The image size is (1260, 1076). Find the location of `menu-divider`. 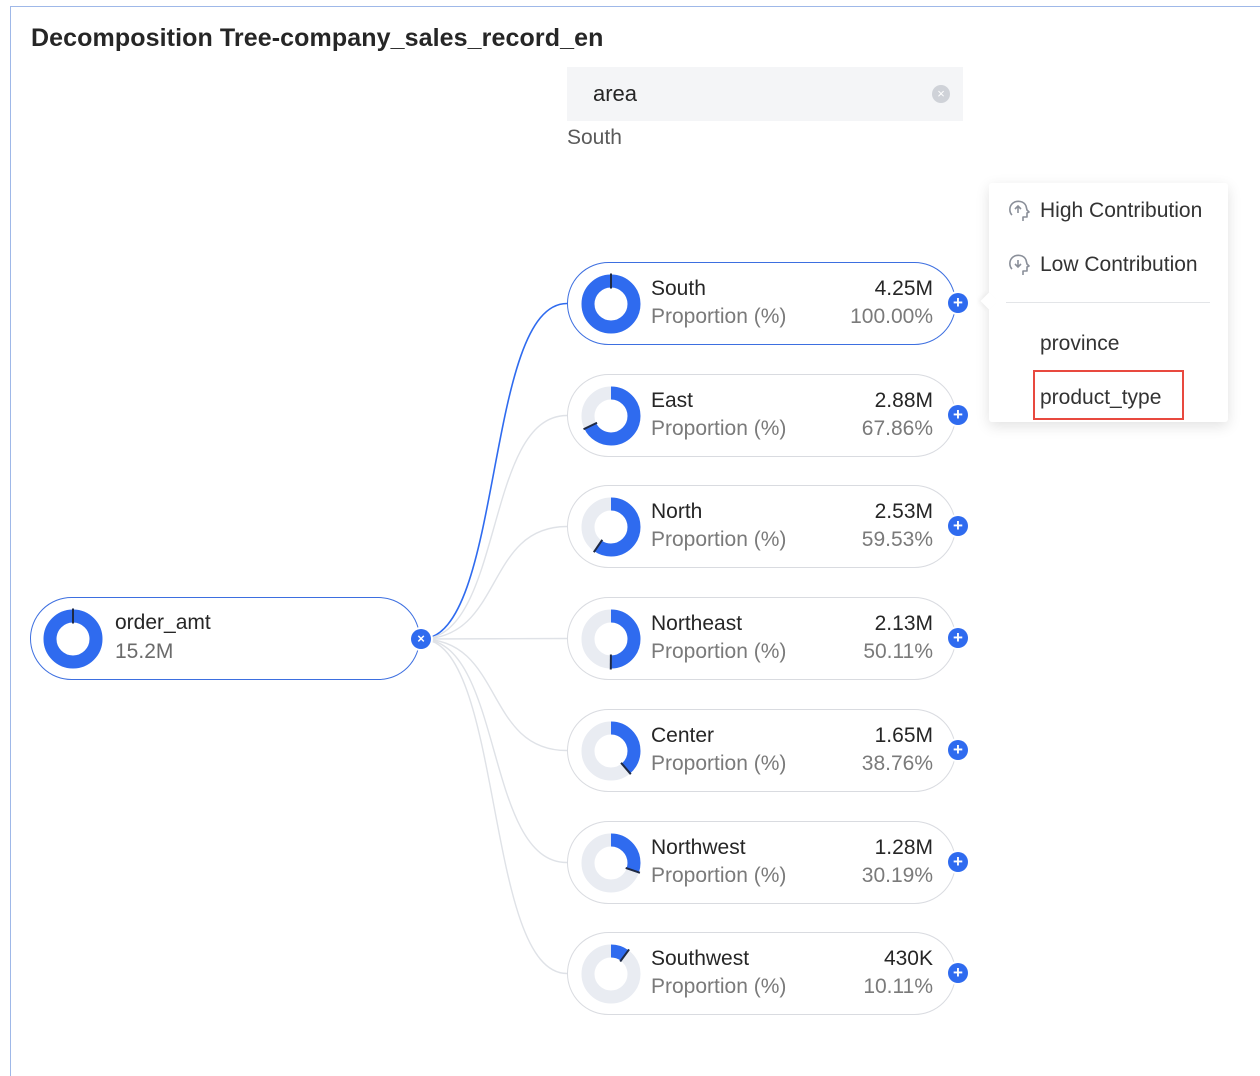

menu-divider is located at coordinates (1108, 302).